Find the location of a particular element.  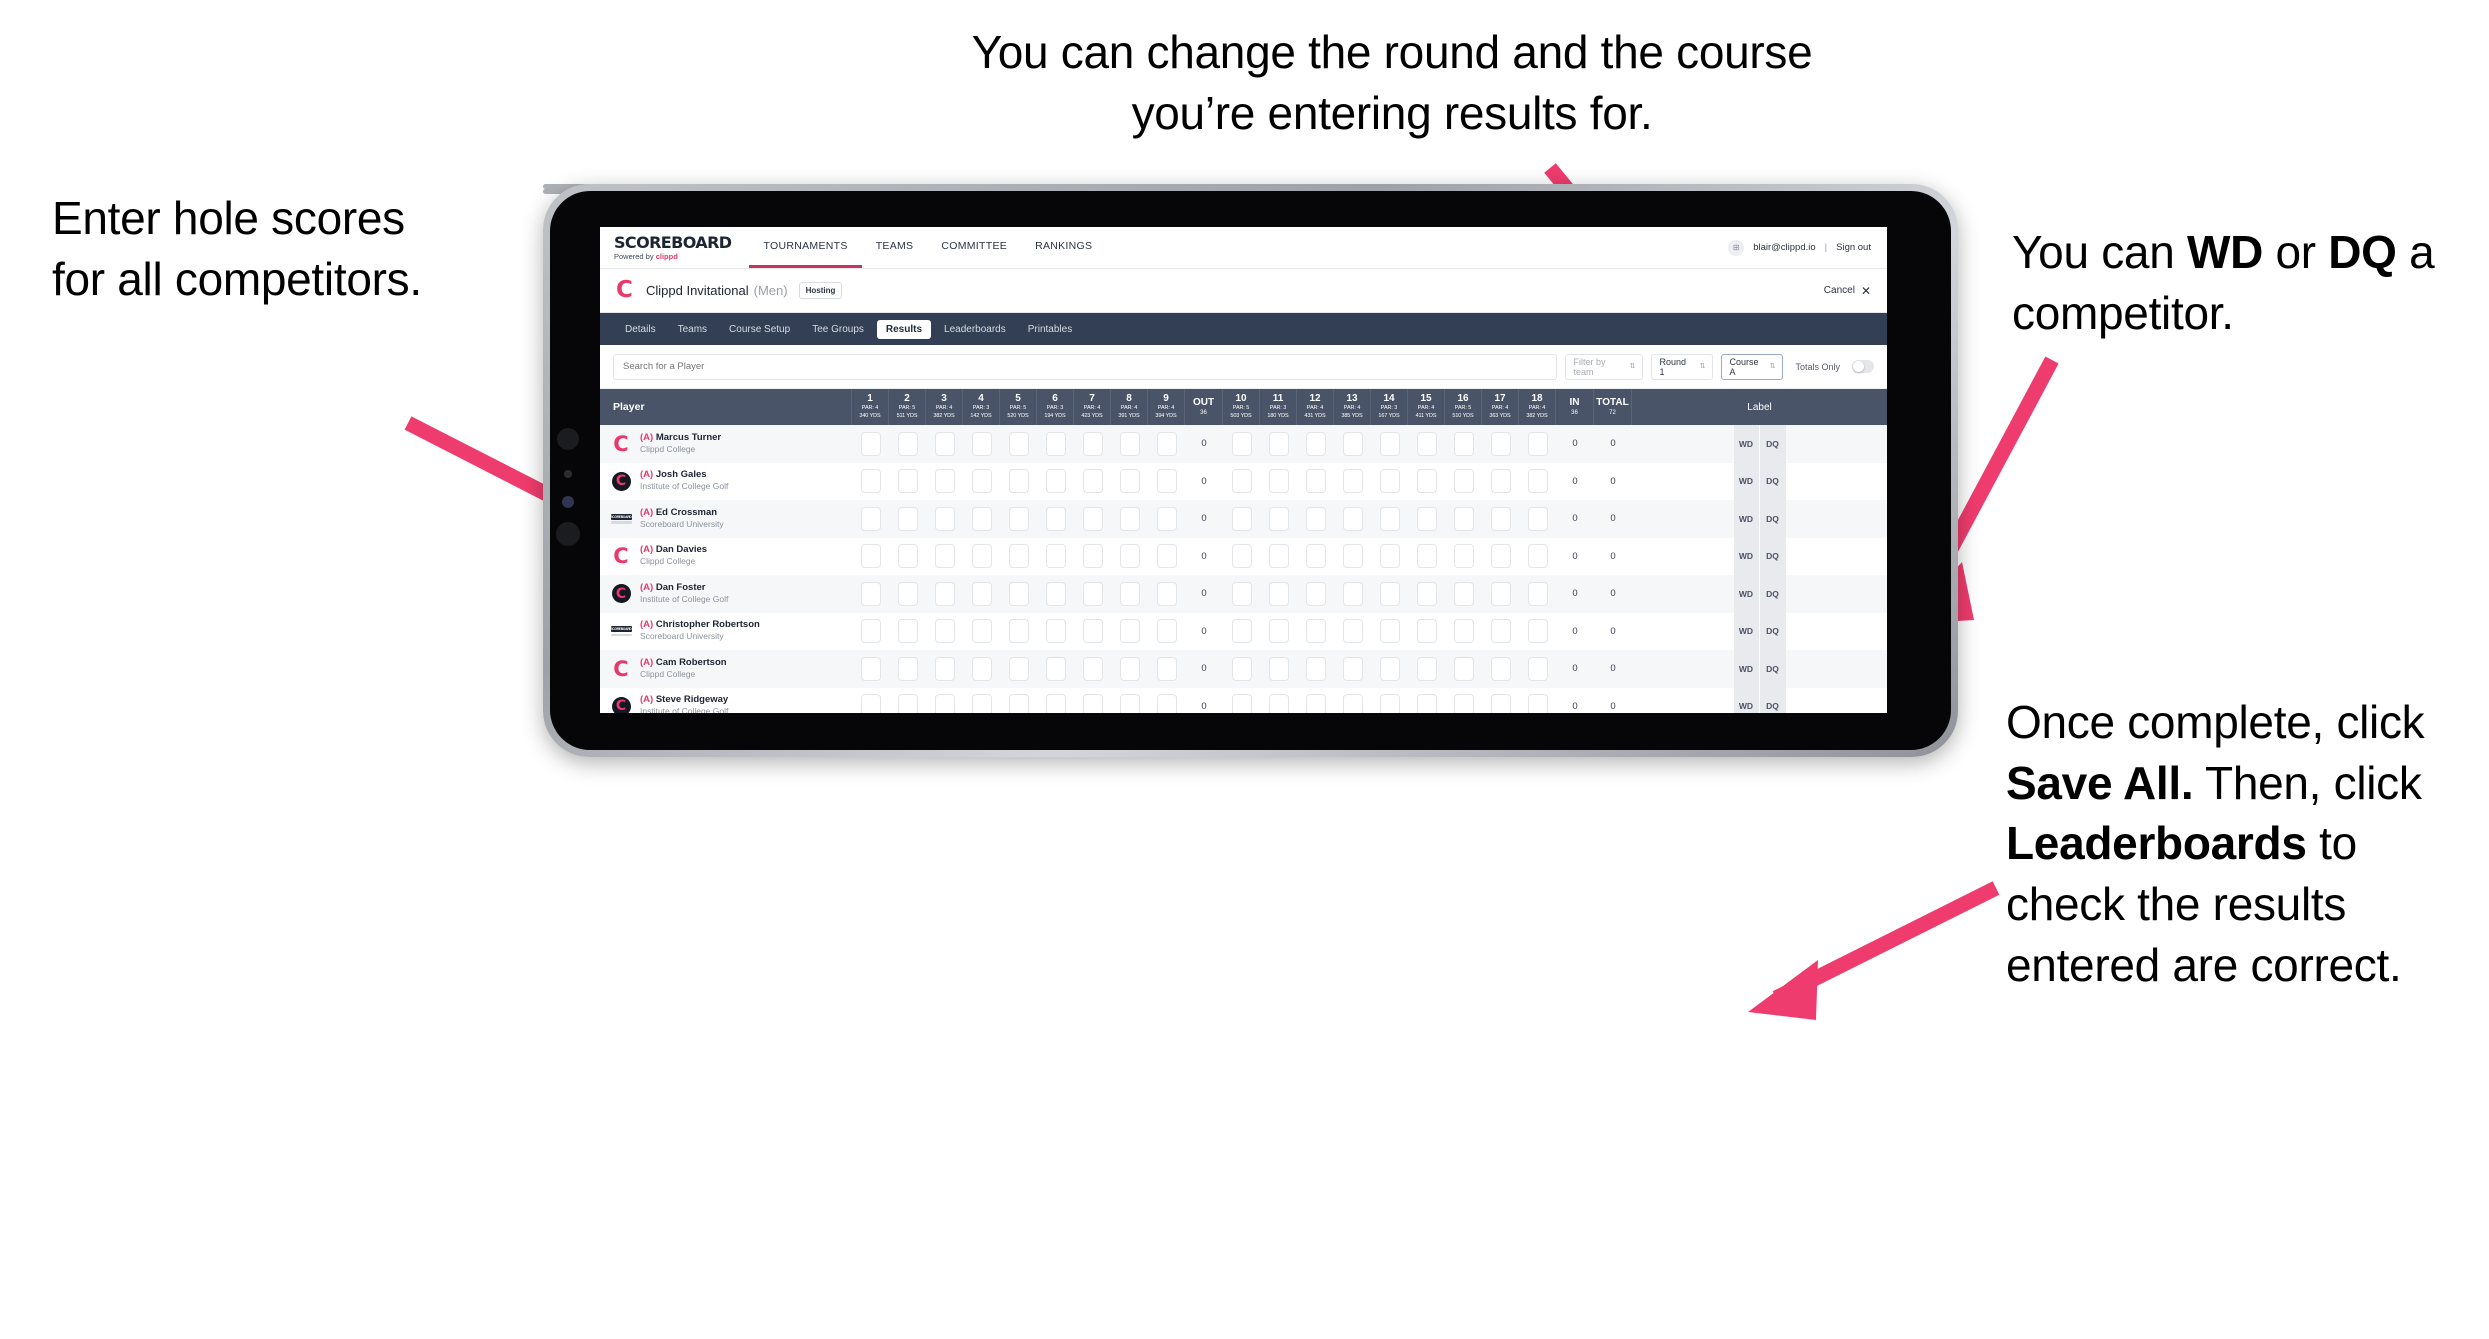

filter-by-team-select: Filter by team ⇅ is located at coordinates (1604, 366).